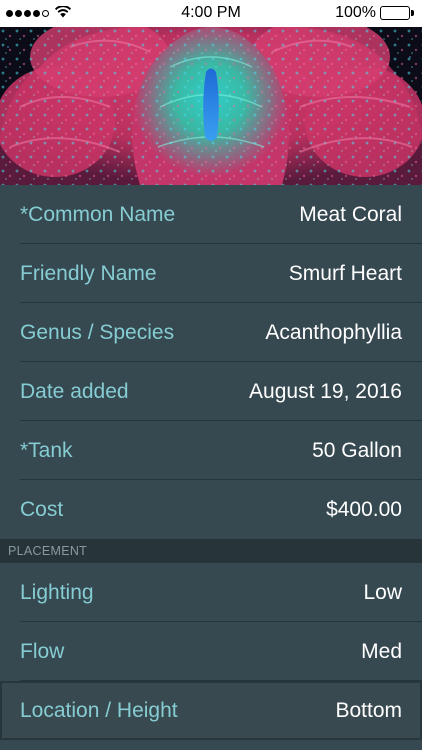 The image size is (422, 750). What do you see at coordinates (98, 214) in the screenshot?
I see `field-label: *Common Name` at bounding box center [98, 214].